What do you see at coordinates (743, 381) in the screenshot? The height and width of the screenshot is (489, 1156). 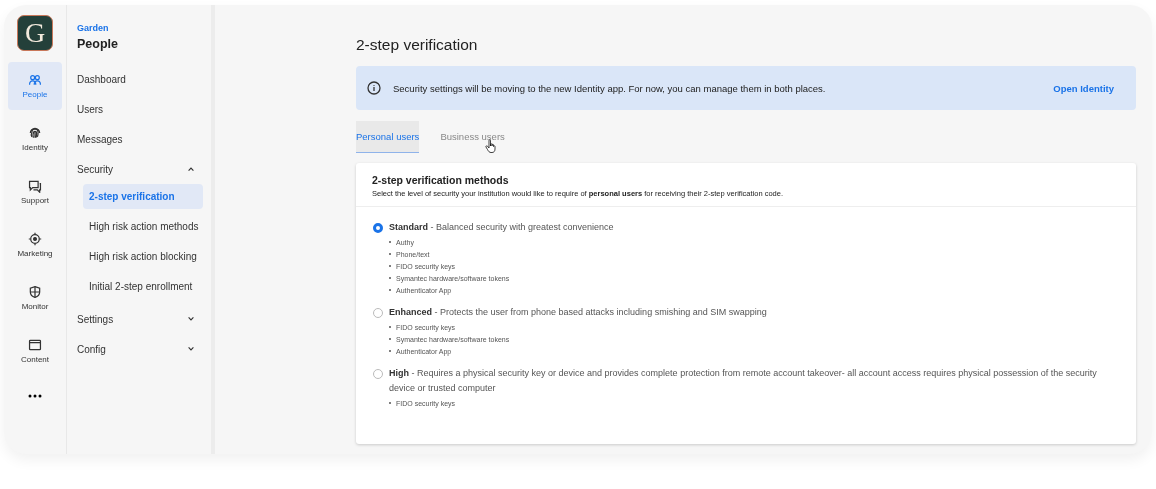 I see `option-label: High - Requires a physical security key or device and provides complete protection from remote account takeover- all account access requires physical possession of the security device or trusted computer` at bounding box center [743, 381].